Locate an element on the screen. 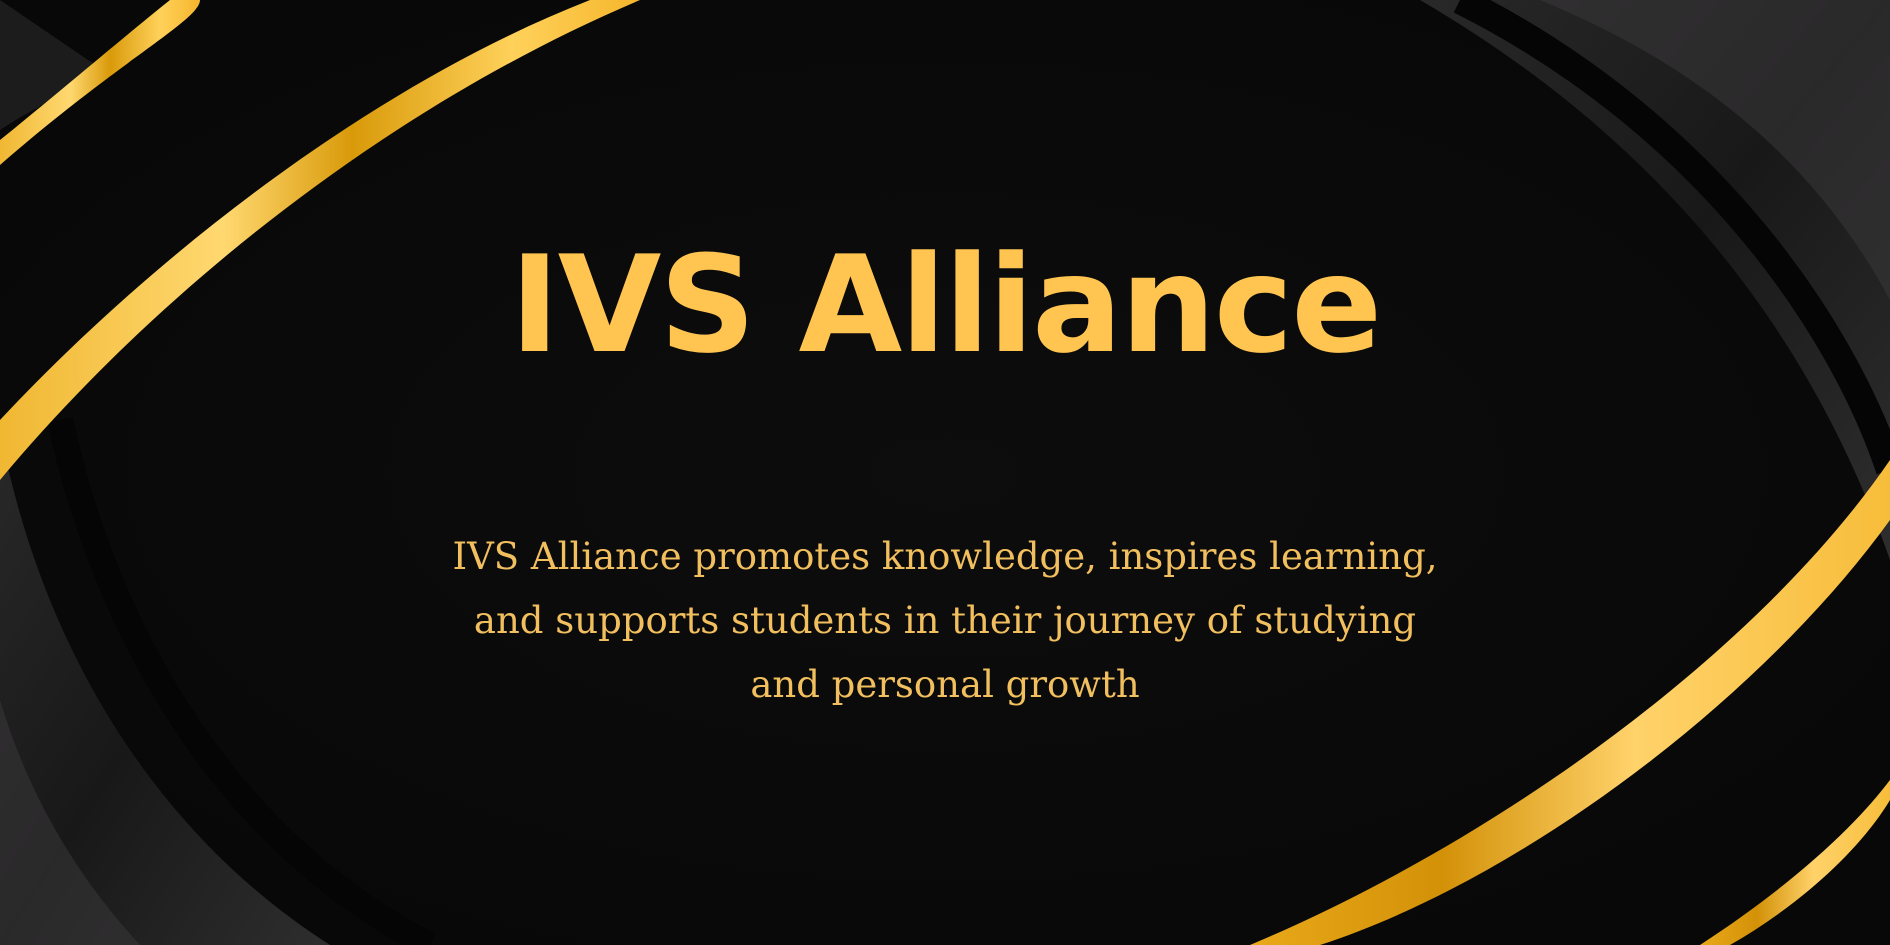 The width and height of the screenshot is (1890, 945). page-title: IVS Alliance is located at coordinates (945, 305).